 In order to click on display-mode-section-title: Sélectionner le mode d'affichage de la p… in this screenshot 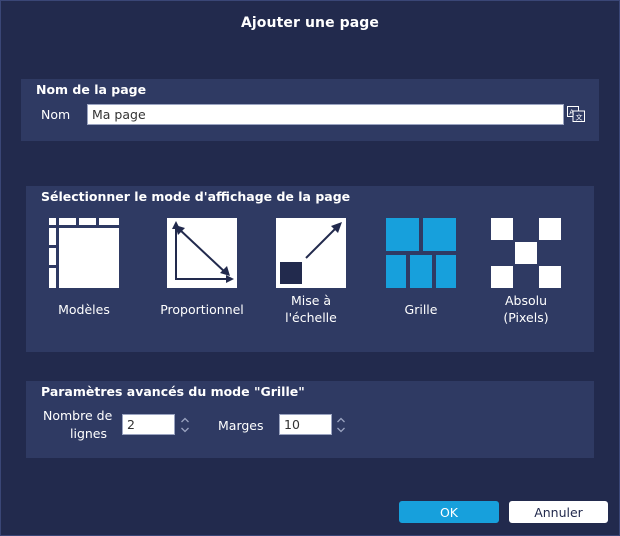, I will do `click(196, 196)`.